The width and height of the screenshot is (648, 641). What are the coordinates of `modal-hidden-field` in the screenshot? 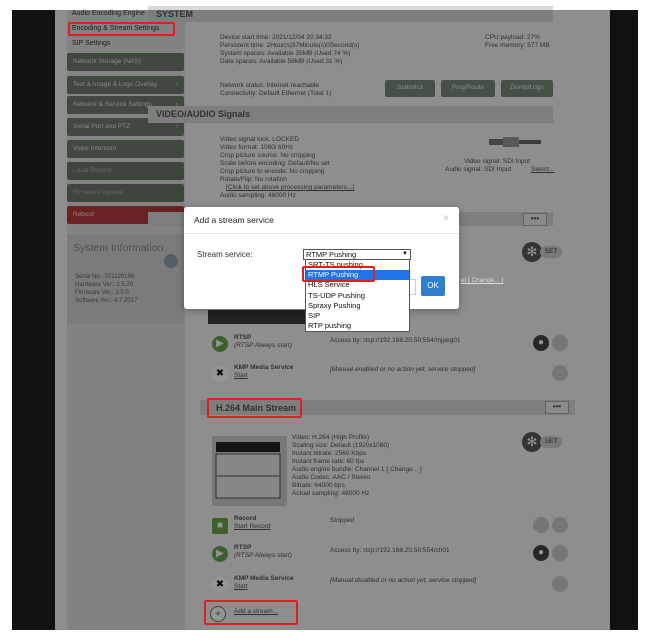 It's located at (413, 287).